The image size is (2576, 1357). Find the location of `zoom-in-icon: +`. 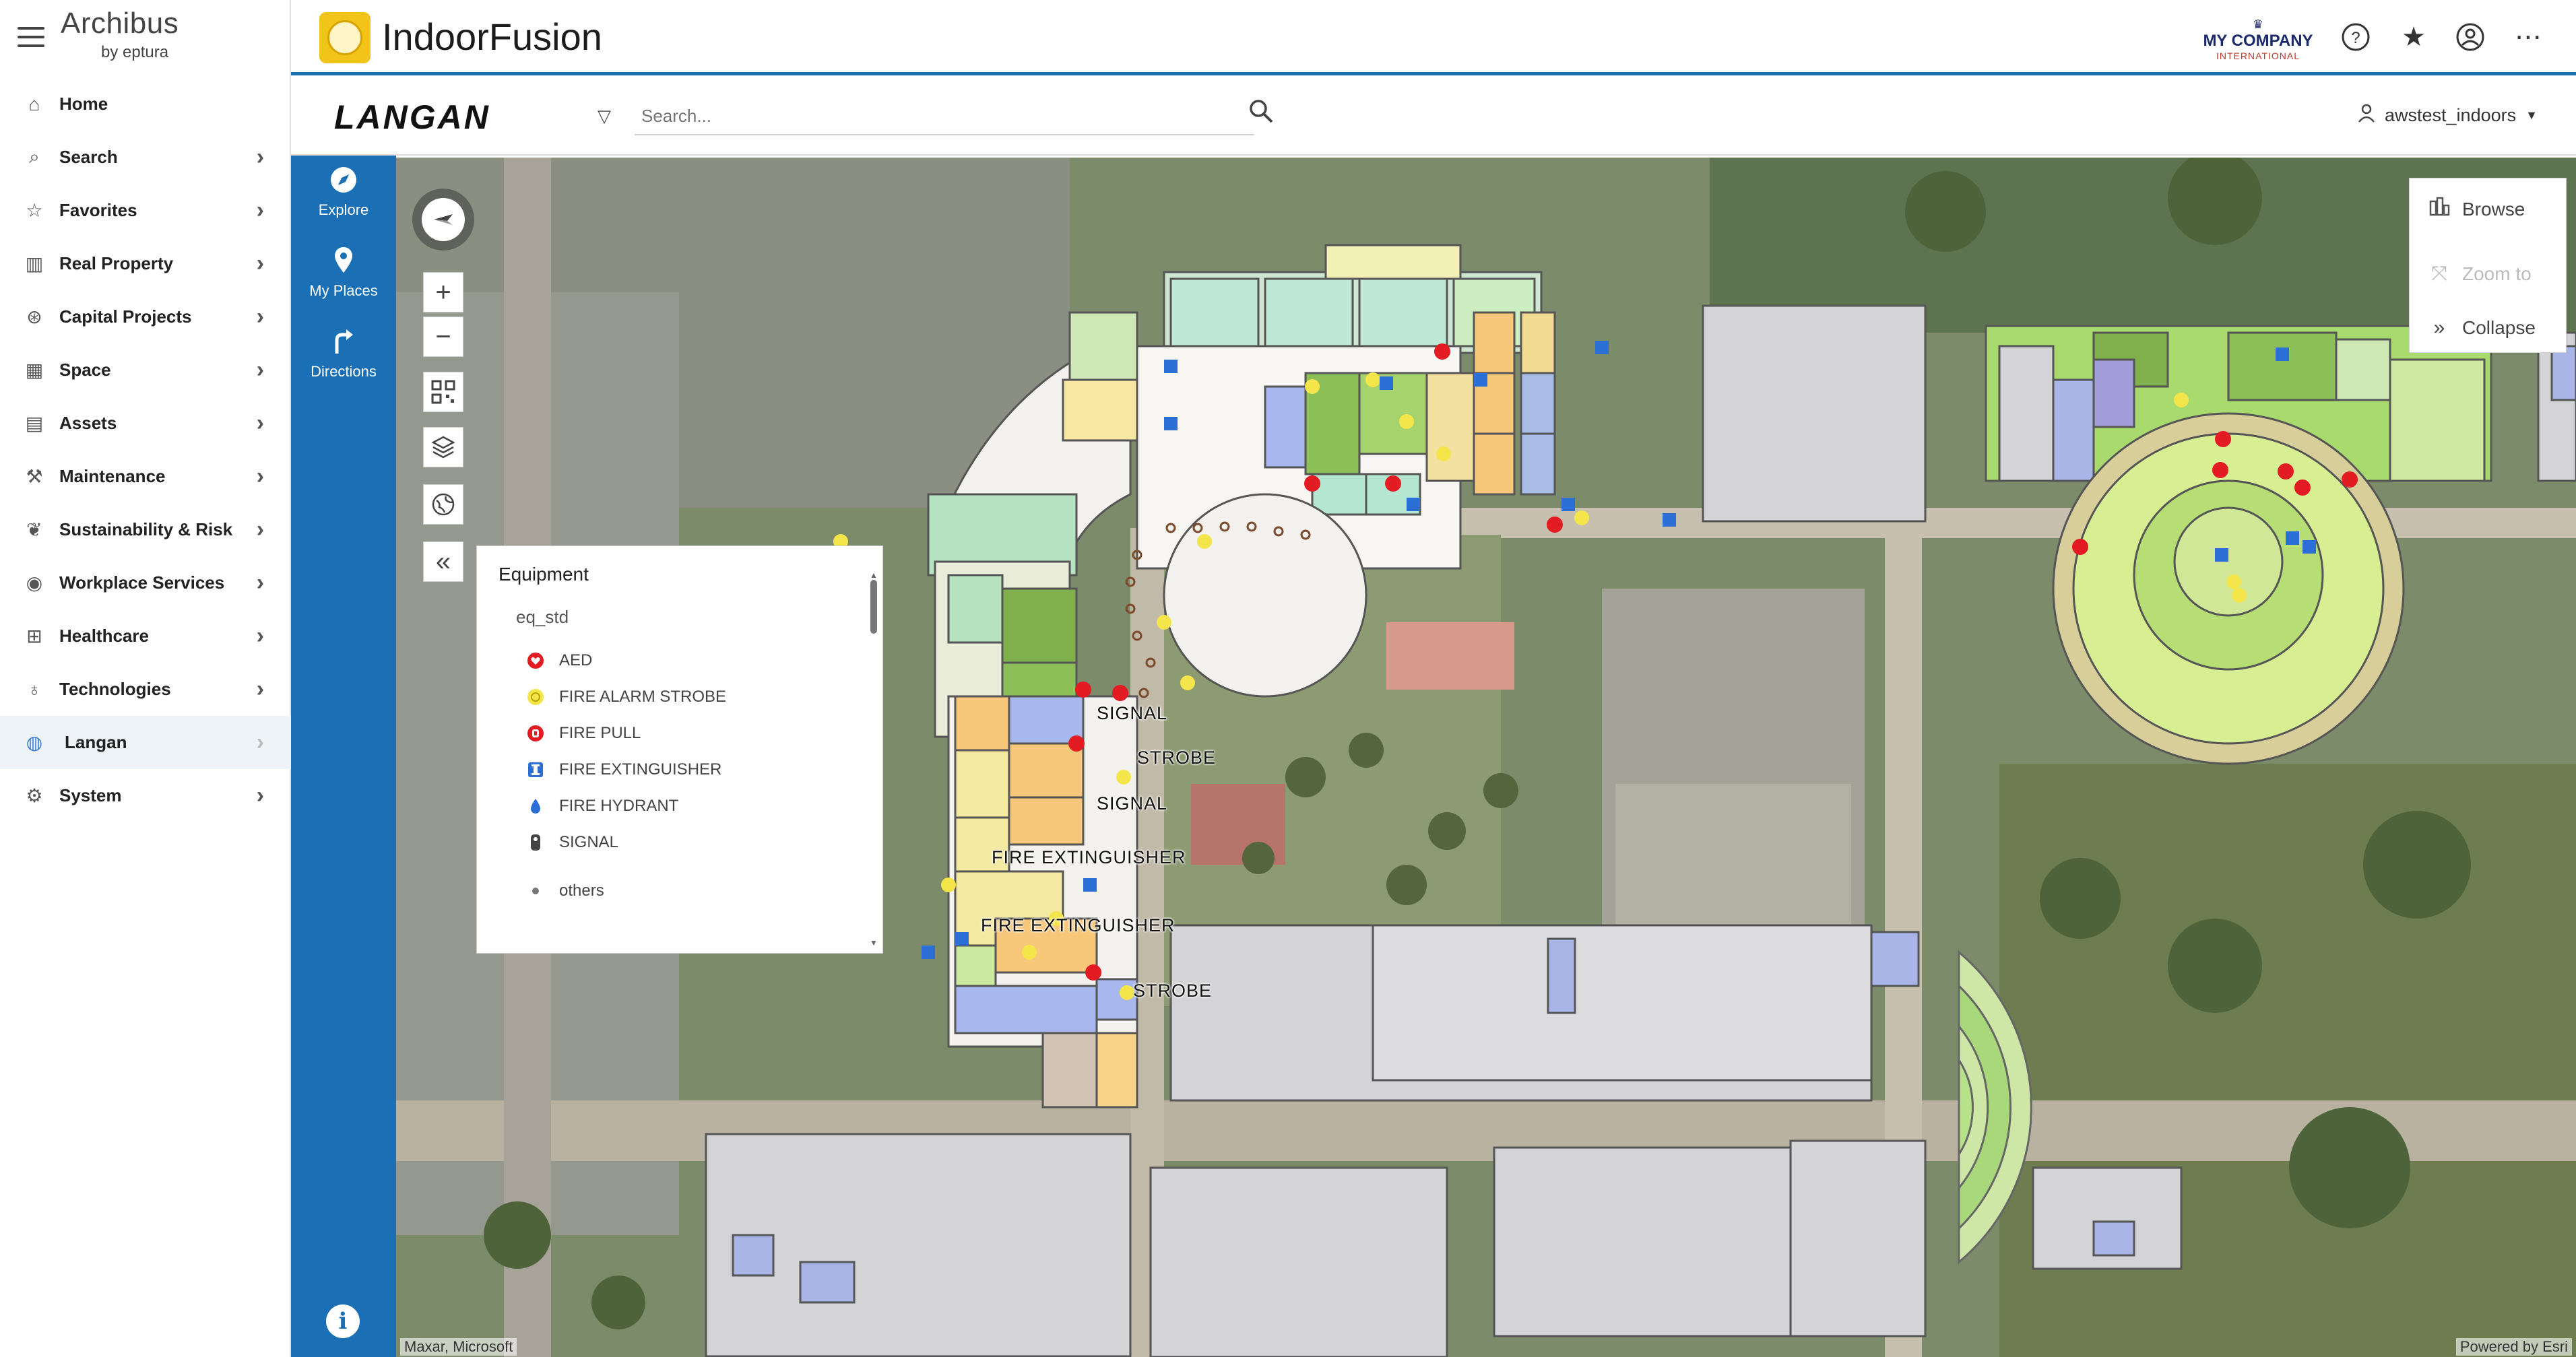

zoom-in-icon: + is located at coordinates (443, 292).